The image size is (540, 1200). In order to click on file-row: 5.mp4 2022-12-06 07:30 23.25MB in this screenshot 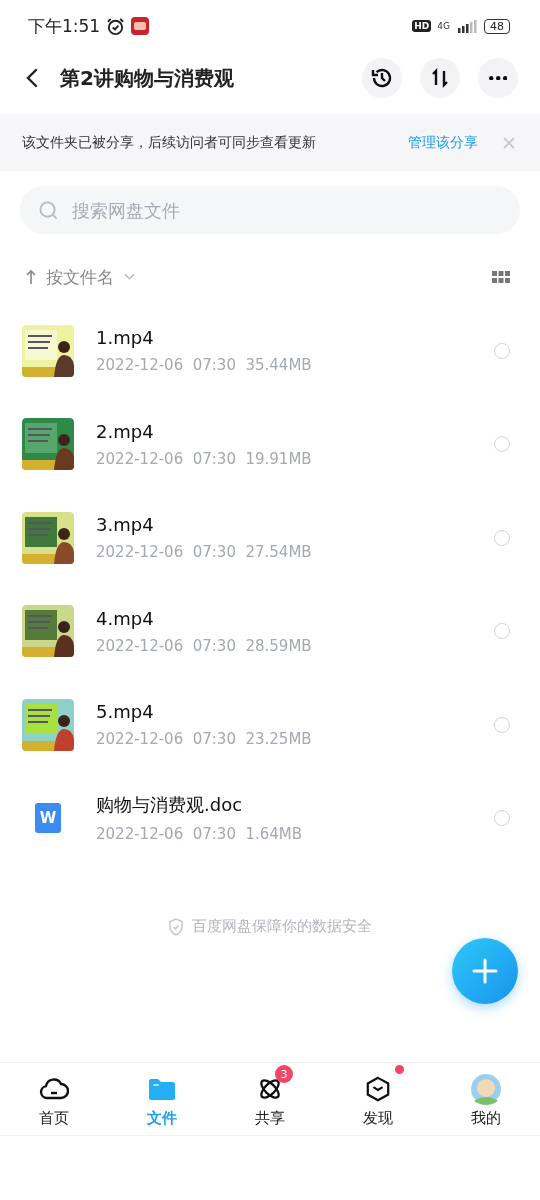, I will do `click(270, 725)`.